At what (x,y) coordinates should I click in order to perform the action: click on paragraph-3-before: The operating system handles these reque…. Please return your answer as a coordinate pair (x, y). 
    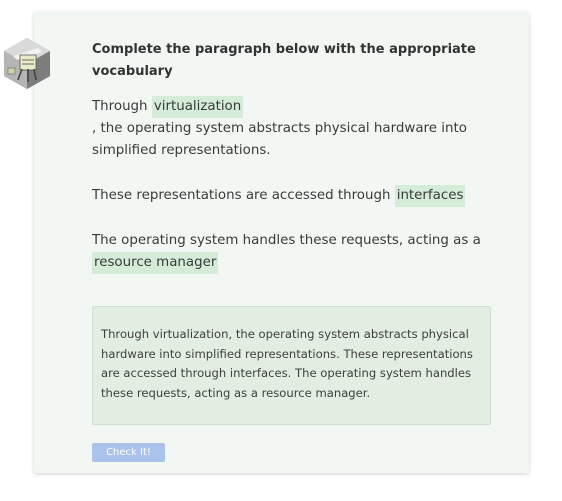
    Looking at the image, I should click on (286, 240).